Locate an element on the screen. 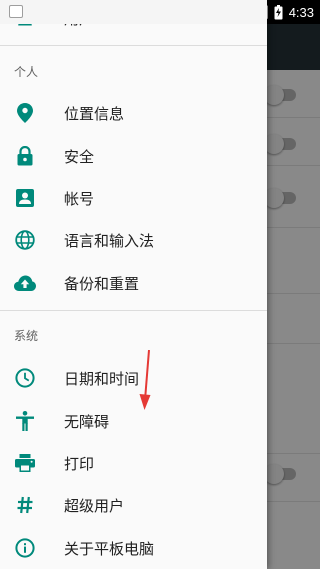 The height and width of the screenshot is (569, 320). section-header-personal: 个人 is located at coordinates (26, 72).